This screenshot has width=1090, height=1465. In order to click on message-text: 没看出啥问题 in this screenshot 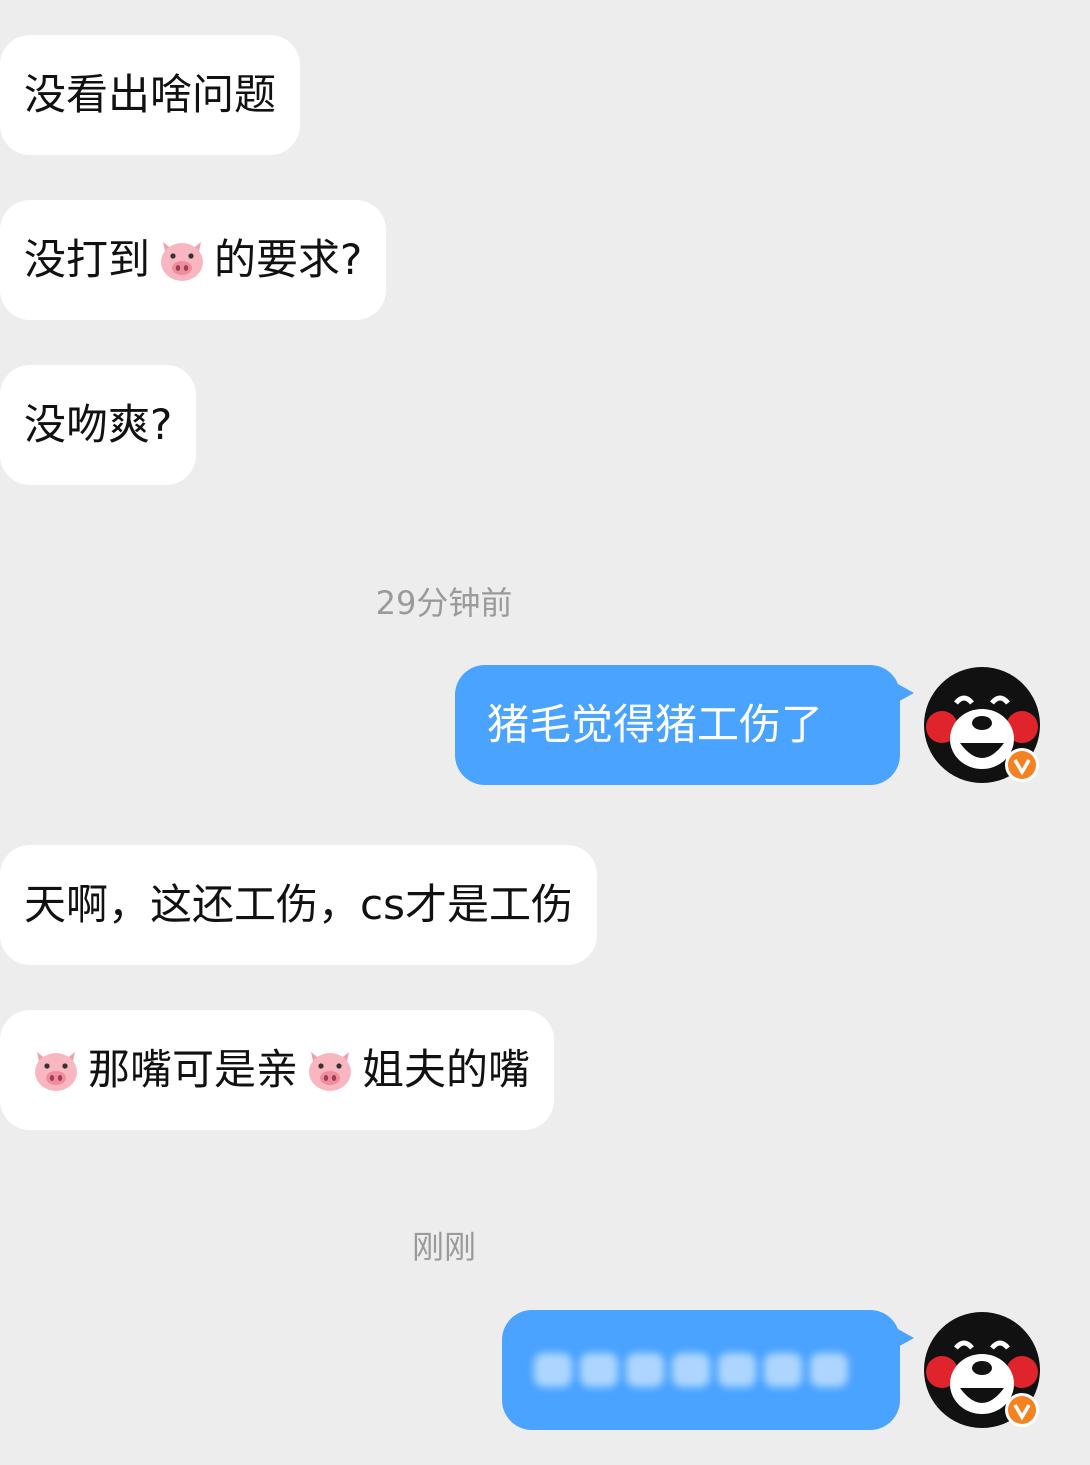, I will do `click(150, 94)`.